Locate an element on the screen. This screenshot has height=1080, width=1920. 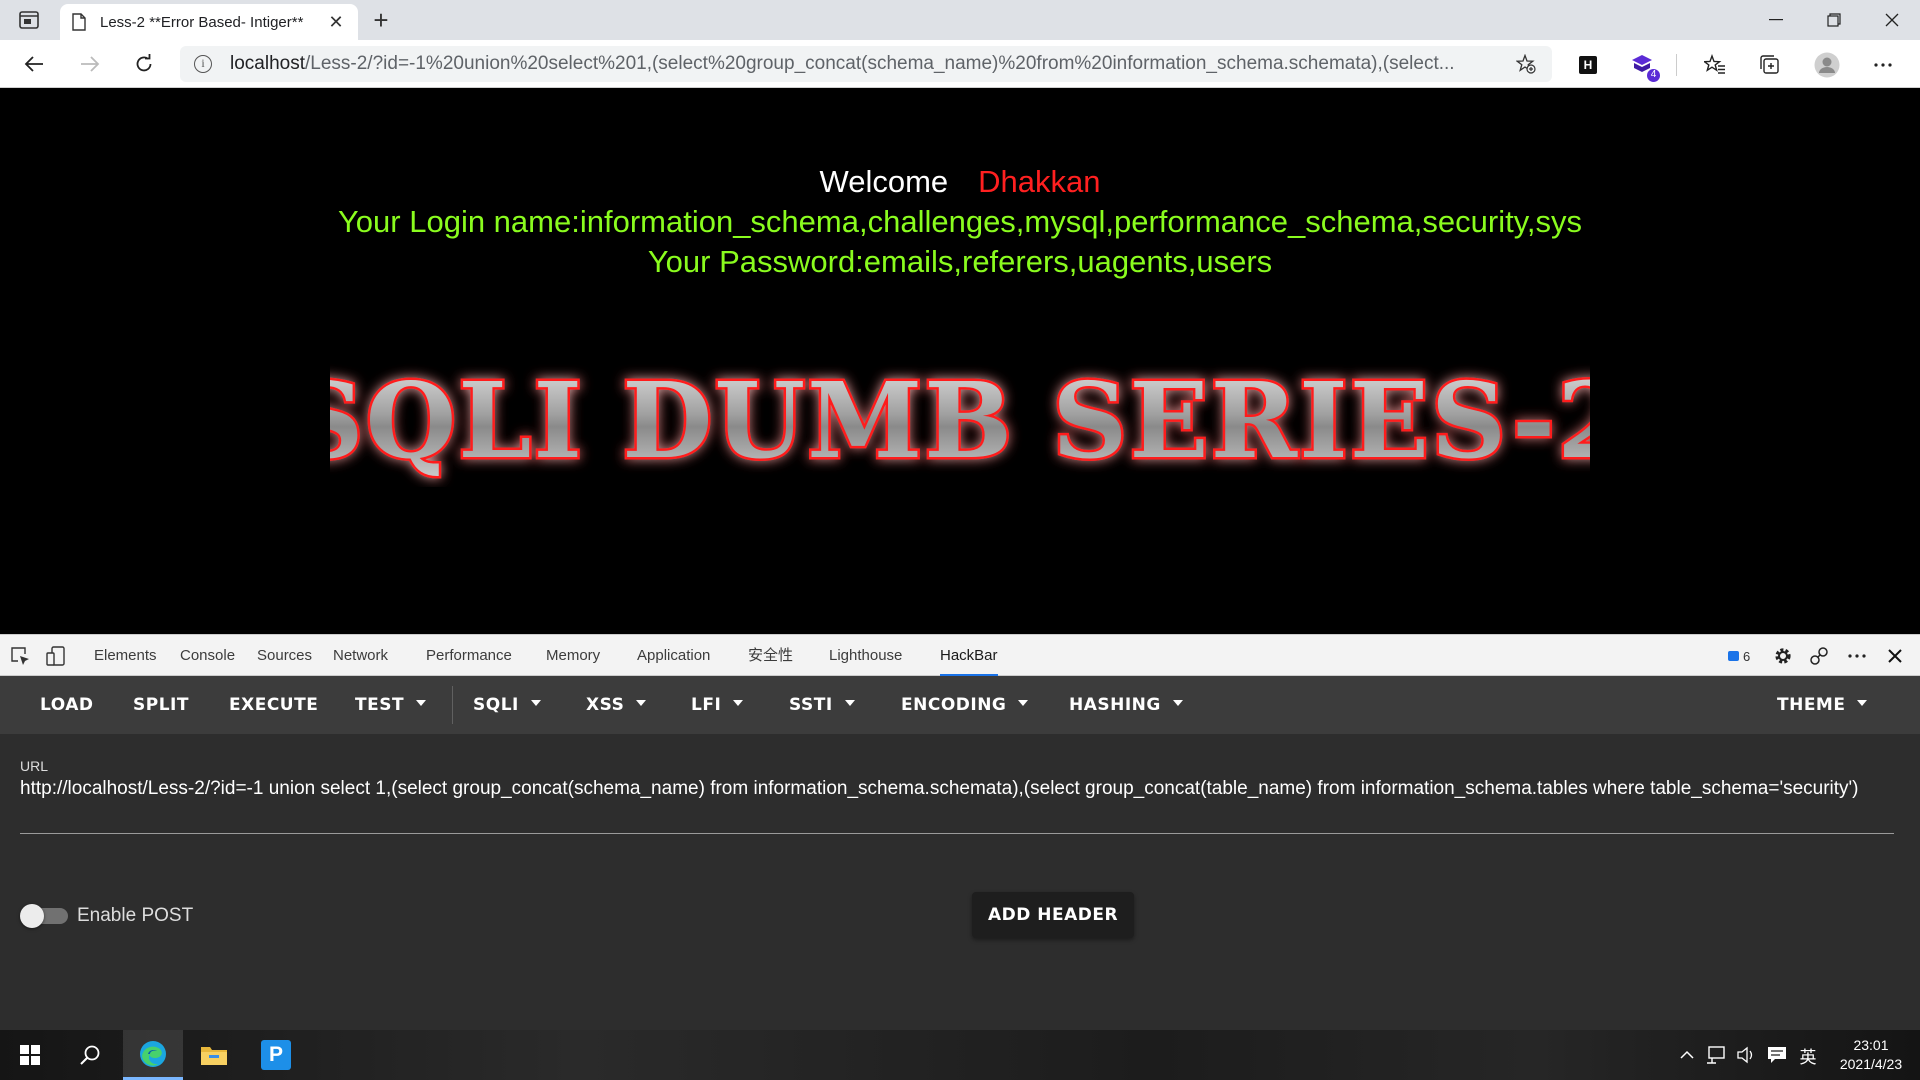
enable-post-label: Enable POST is located at coordinates (135, 915).